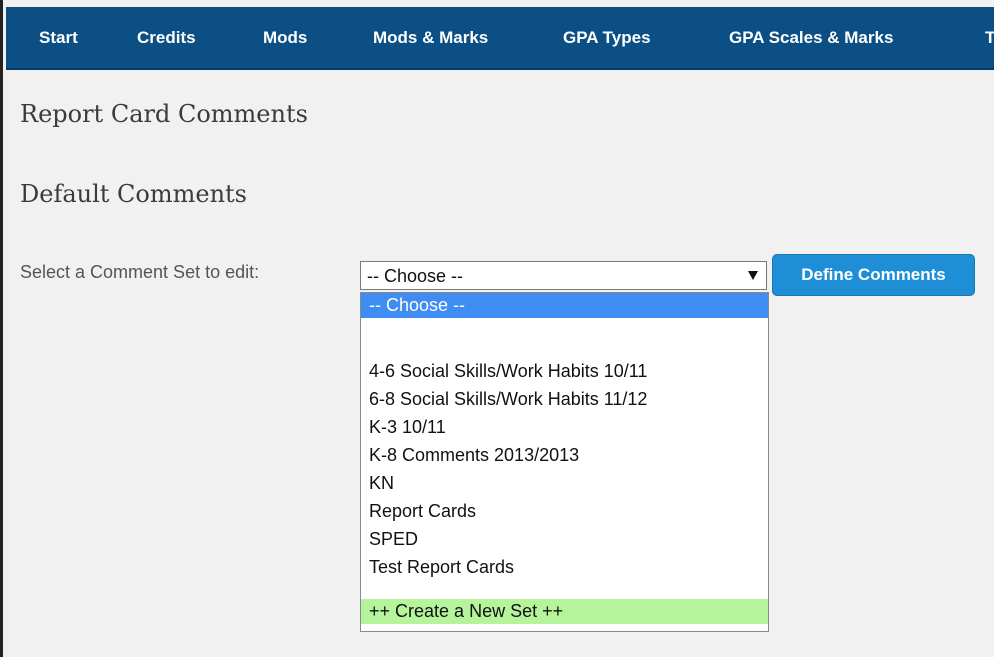  I want to click on nav-item-gpa-types: GPA Types, so click(607, 37).